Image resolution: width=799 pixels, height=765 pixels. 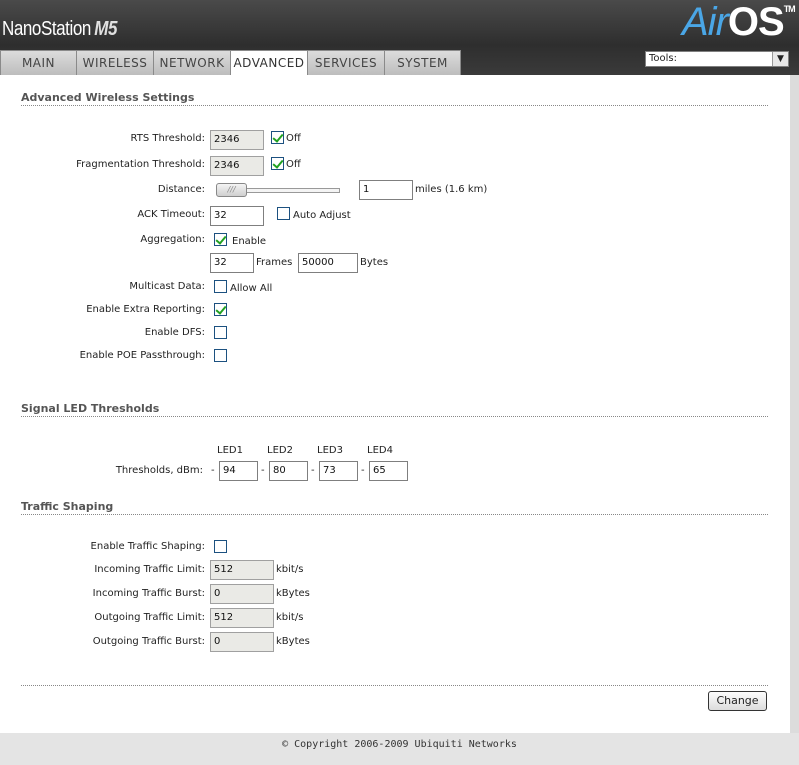 What do you see at coordinates (388, 471) in the screenshot?
I see `led4-threshold-input: 65` at bounding box center [388, 471].